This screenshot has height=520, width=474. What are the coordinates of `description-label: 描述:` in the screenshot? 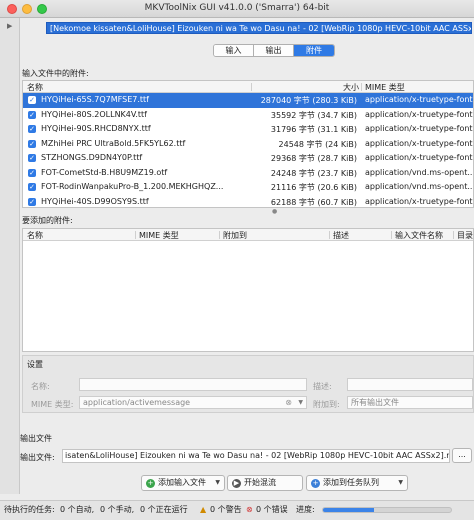 It's located at (322, 386).